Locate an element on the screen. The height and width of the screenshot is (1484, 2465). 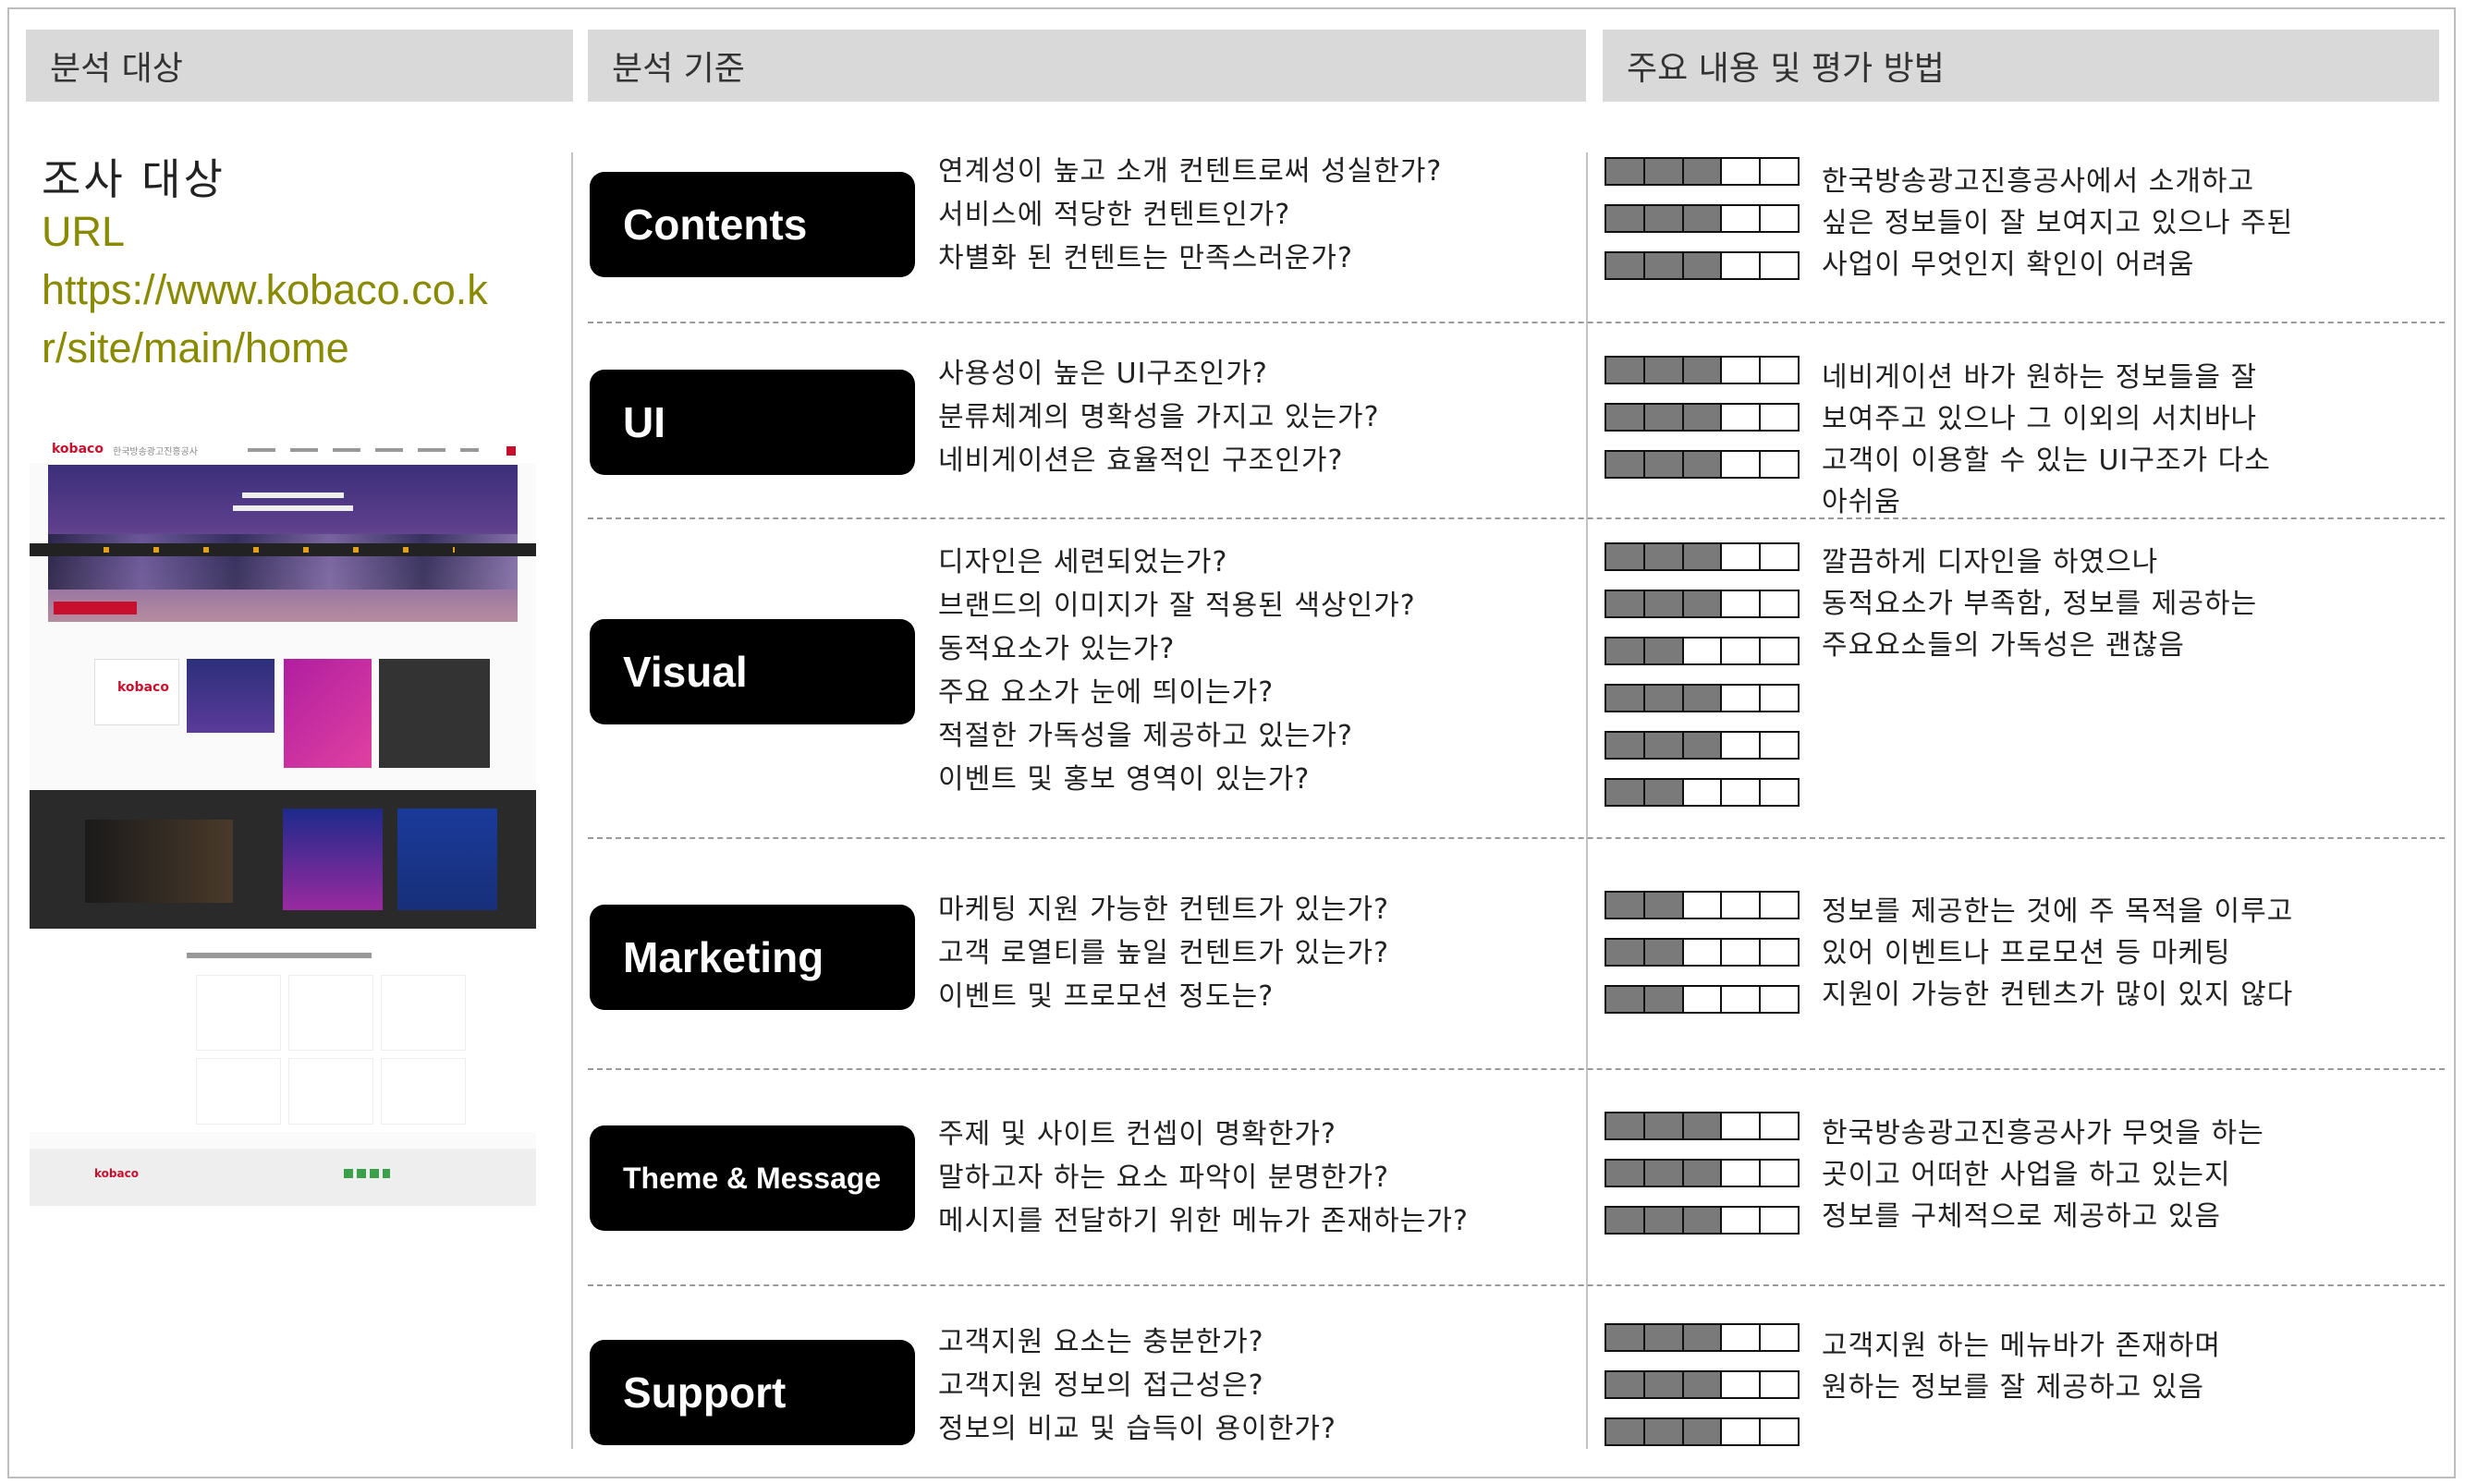
criteria-question: 연계성이 높고 소개 컨텐트로써 성실한가? is located at coordinates (1190, 171).